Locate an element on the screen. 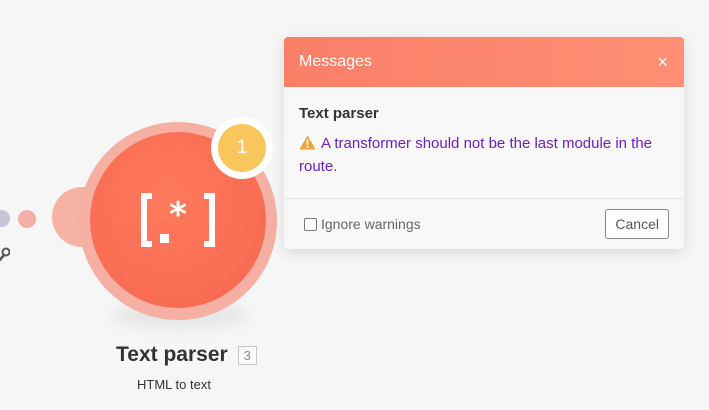  message-count: 1 is located at coordinates (242, 148).